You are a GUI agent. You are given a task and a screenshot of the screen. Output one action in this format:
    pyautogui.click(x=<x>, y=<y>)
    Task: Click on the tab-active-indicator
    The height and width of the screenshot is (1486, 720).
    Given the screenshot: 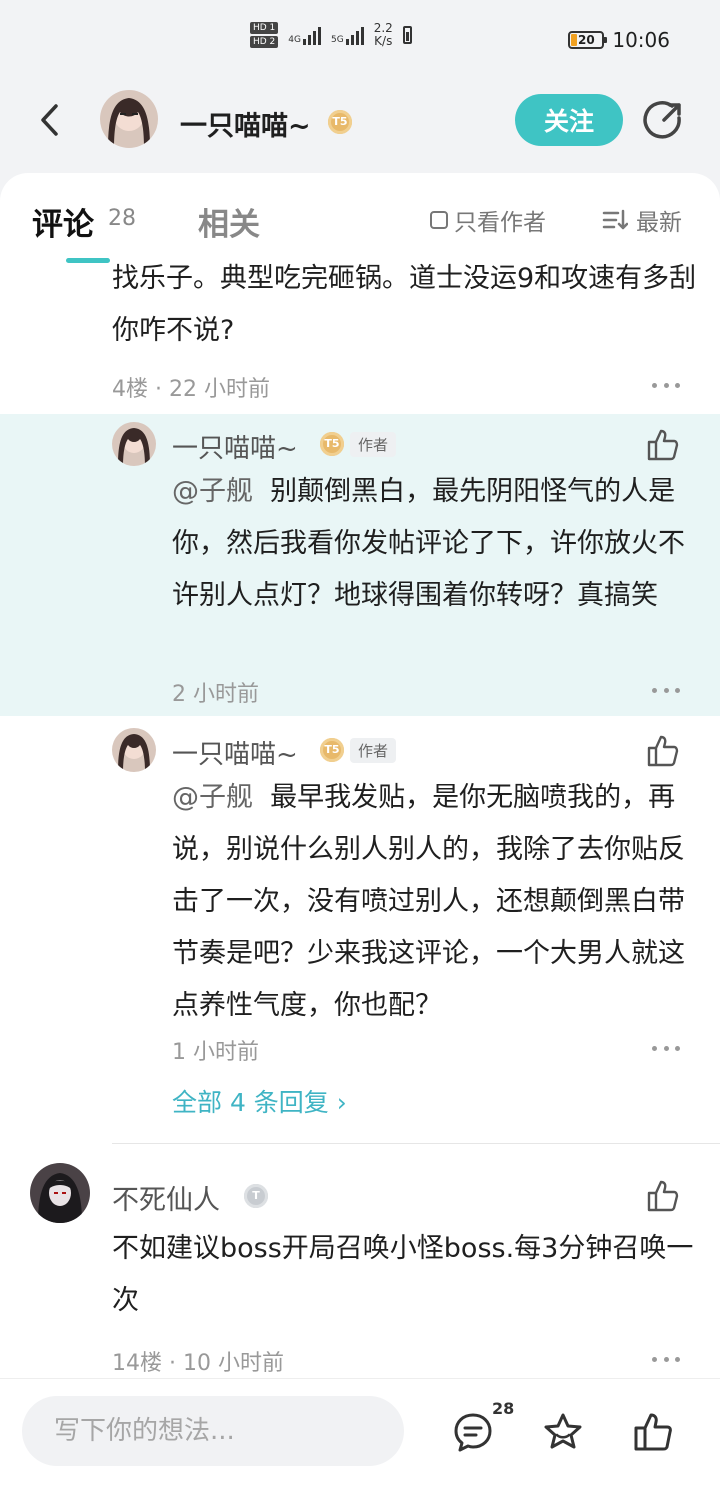 What is the action you would take?
    pyautogui.click(x=88, y=260)
    